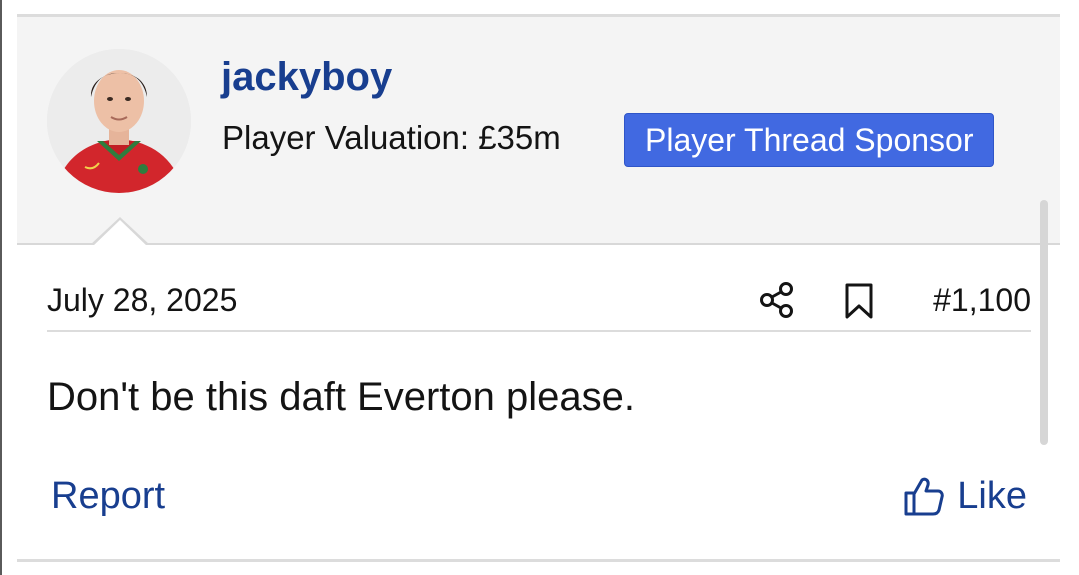  What do you see at coordinates (1, 287) in the screenshot?
I see `window-edge` at bounding box center [1, 287].